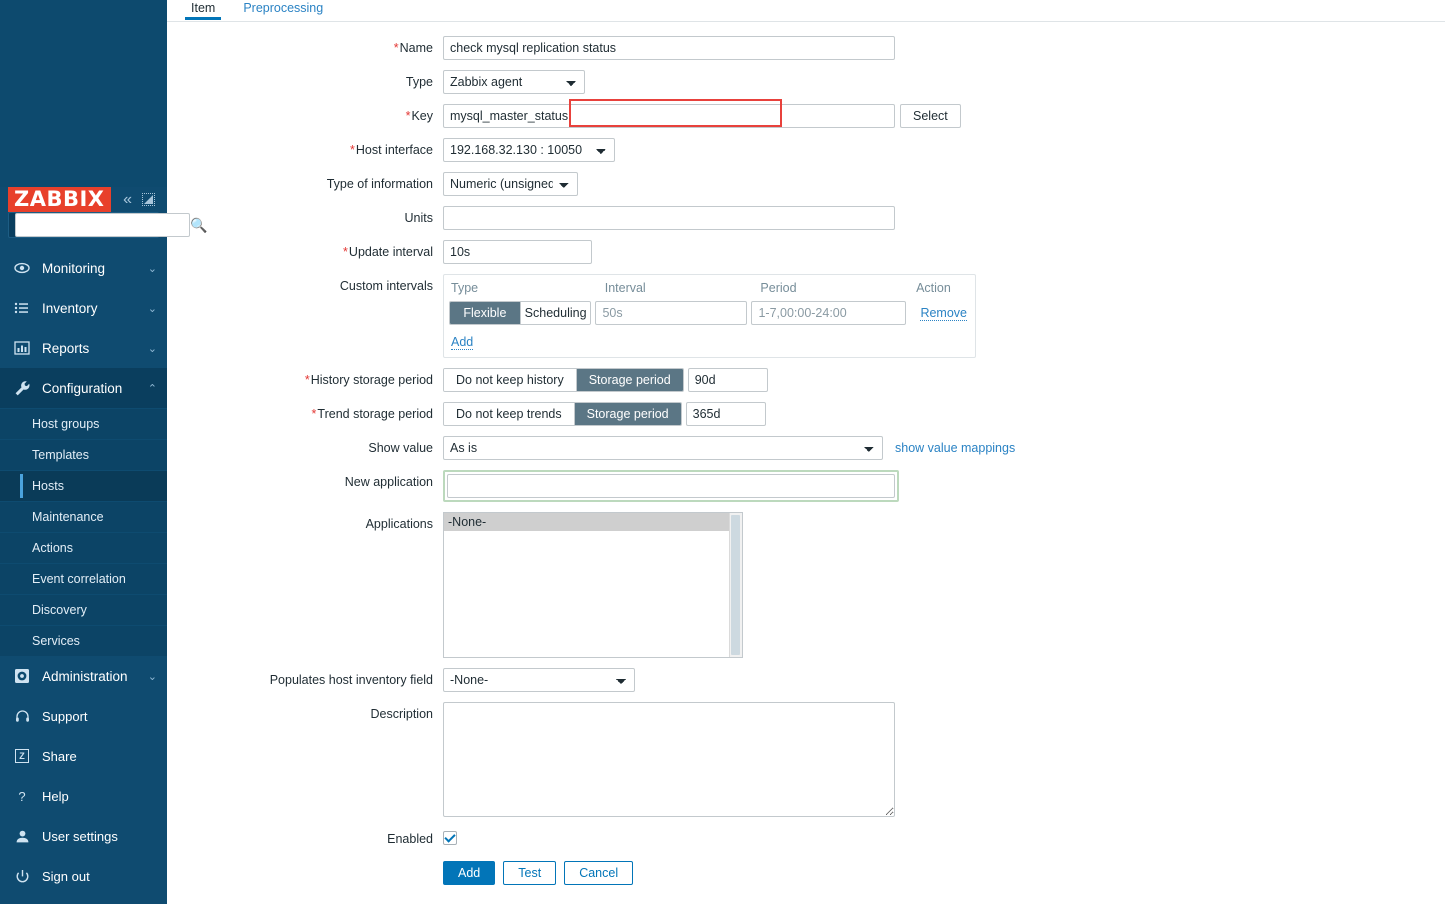 Image resolution: width=1445 pixels, height=904 pixels. I want to click on history-storage-toggle: Do not keep history Storage period, so click(563, 380).